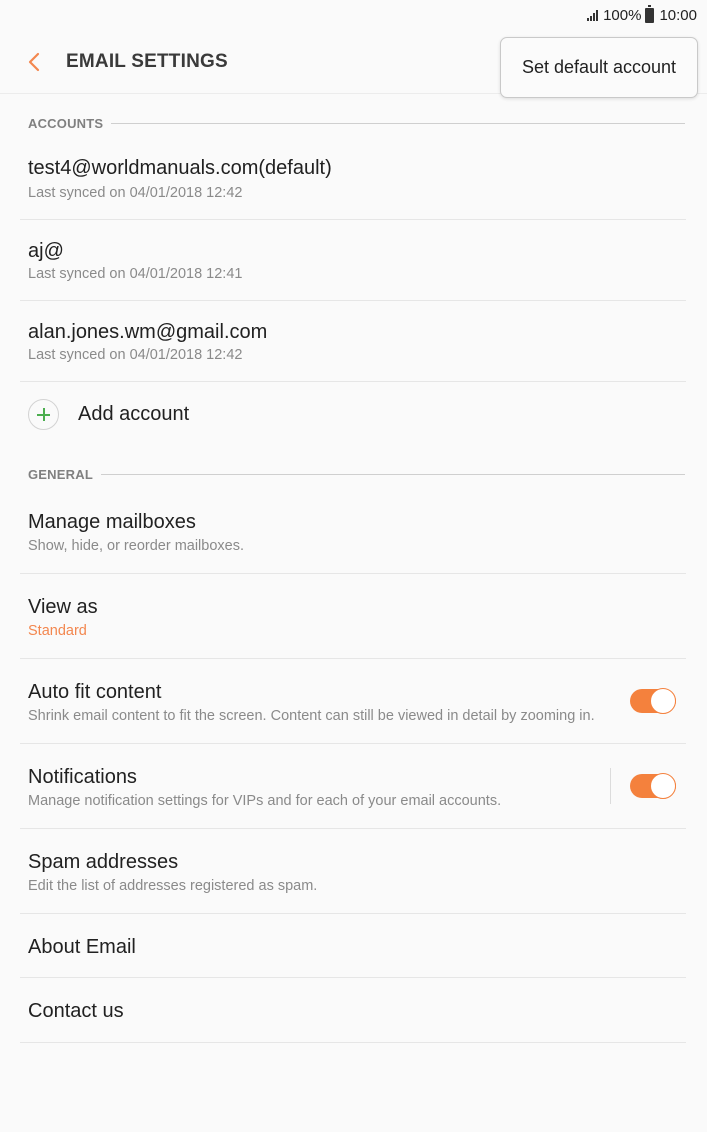 The width and height of the screenshot is (707, 1132). I want to click on plus-icon, so click(43, 414).